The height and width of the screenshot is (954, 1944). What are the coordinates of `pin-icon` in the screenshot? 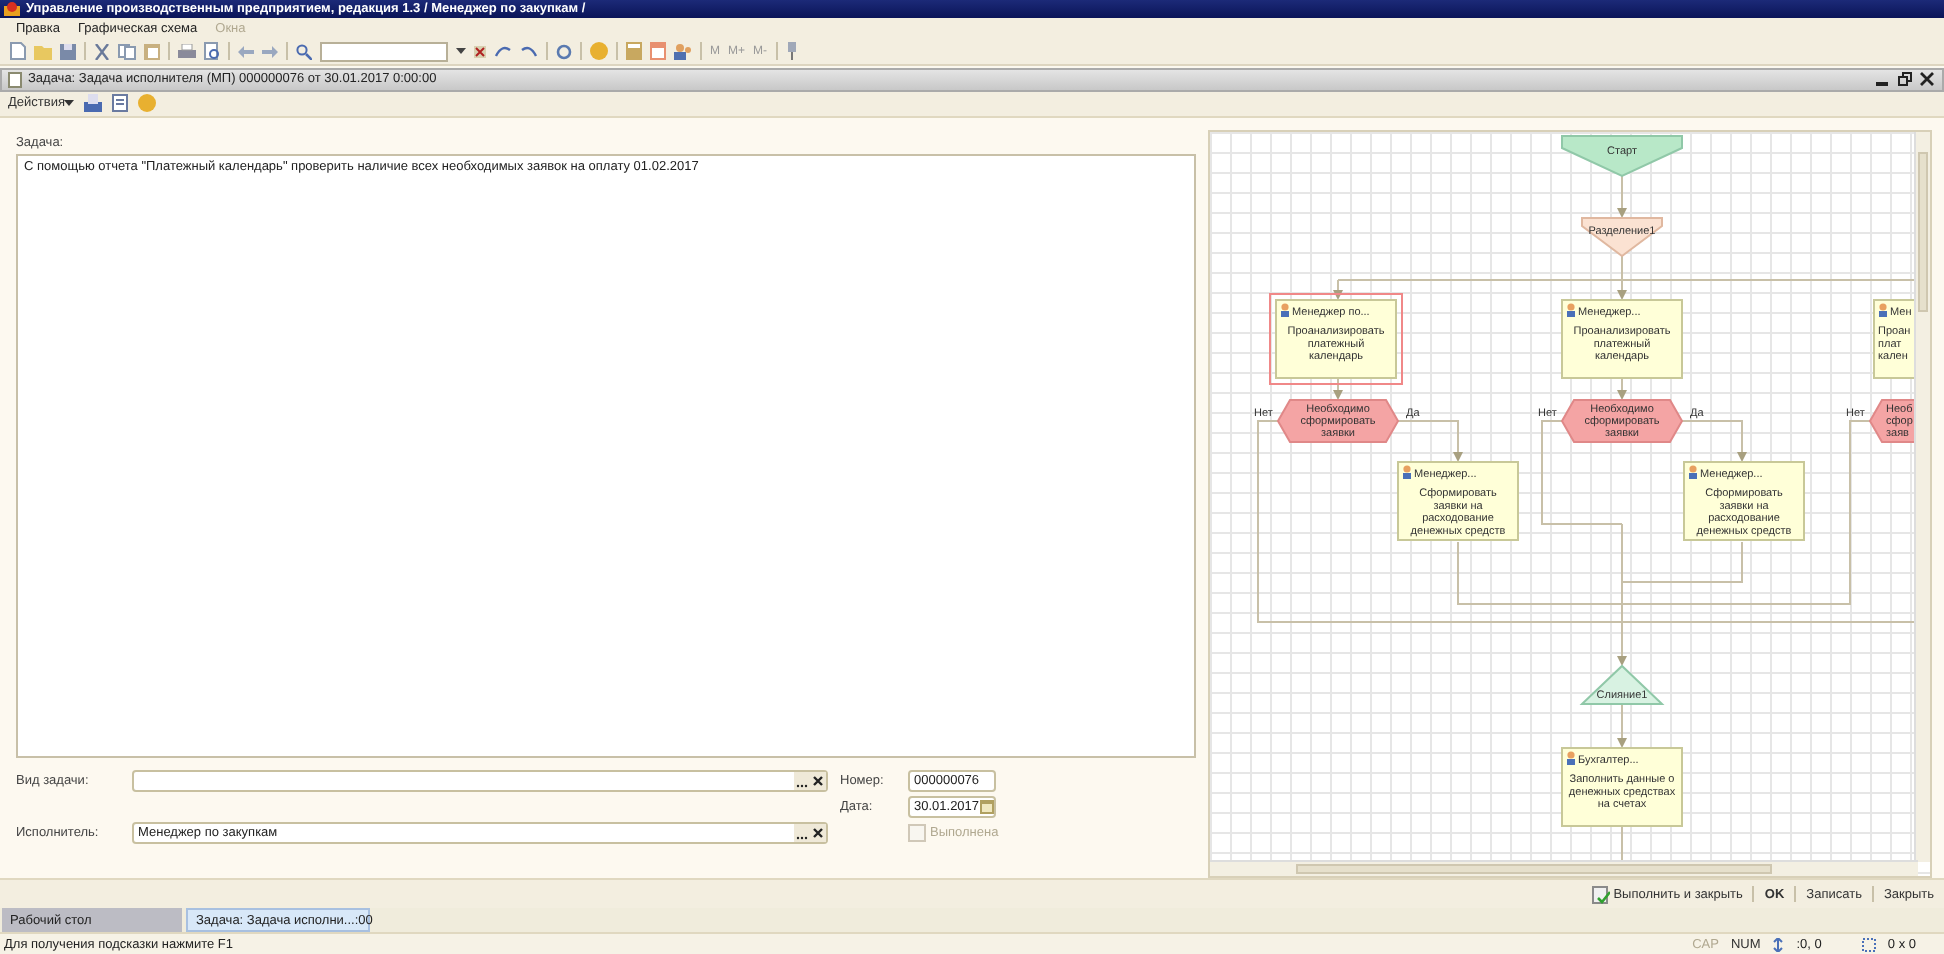 It's located at (791, 51).